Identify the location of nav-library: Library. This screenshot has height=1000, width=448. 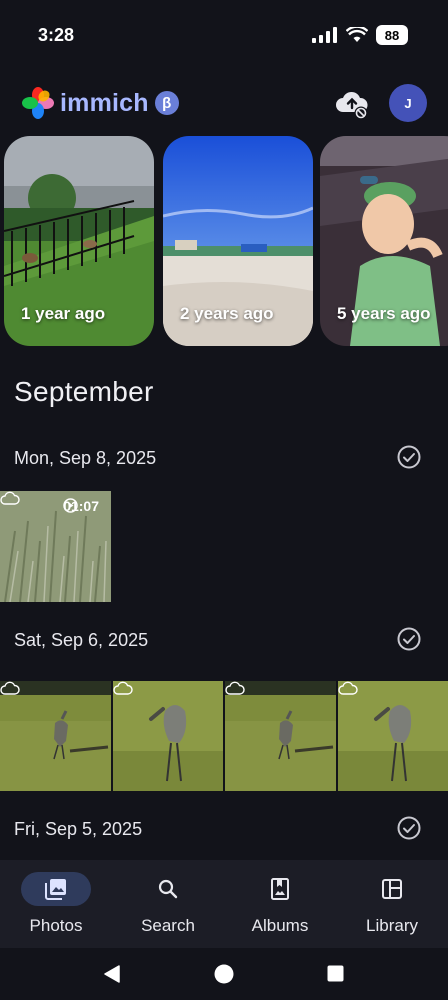
(392, 907).